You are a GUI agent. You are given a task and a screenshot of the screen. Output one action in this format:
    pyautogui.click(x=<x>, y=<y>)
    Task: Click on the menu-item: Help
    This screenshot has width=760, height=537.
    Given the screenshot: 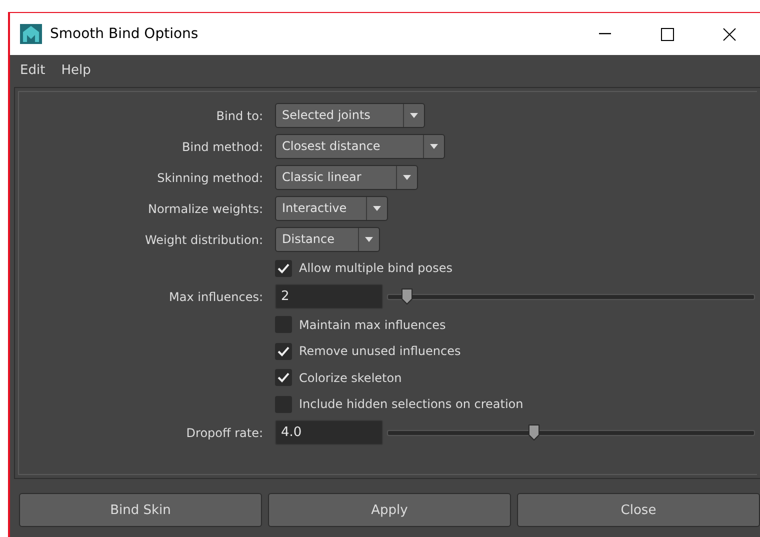 What is the action you would take?
    pyautogui.click(x=76, y=70)
    